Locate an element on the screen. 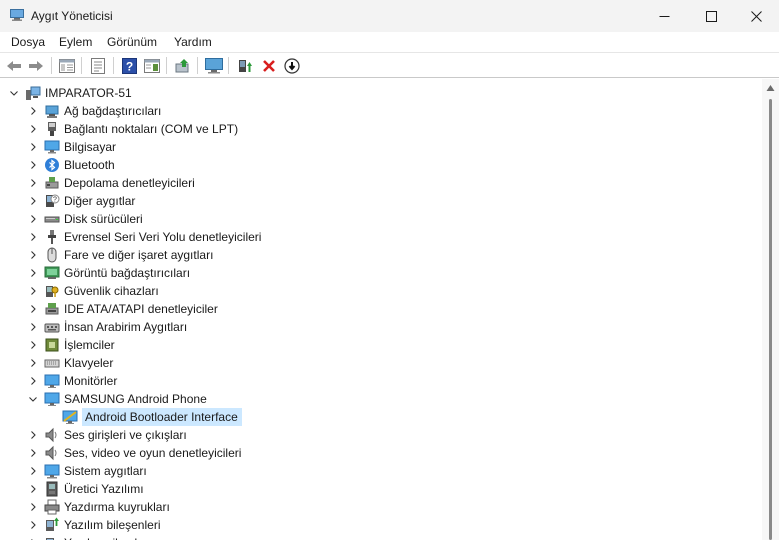 This screenshot has width=779, height=540. tree-category-item: Görüntü bağdaştırıcıları is located at coordinates (108, 273).